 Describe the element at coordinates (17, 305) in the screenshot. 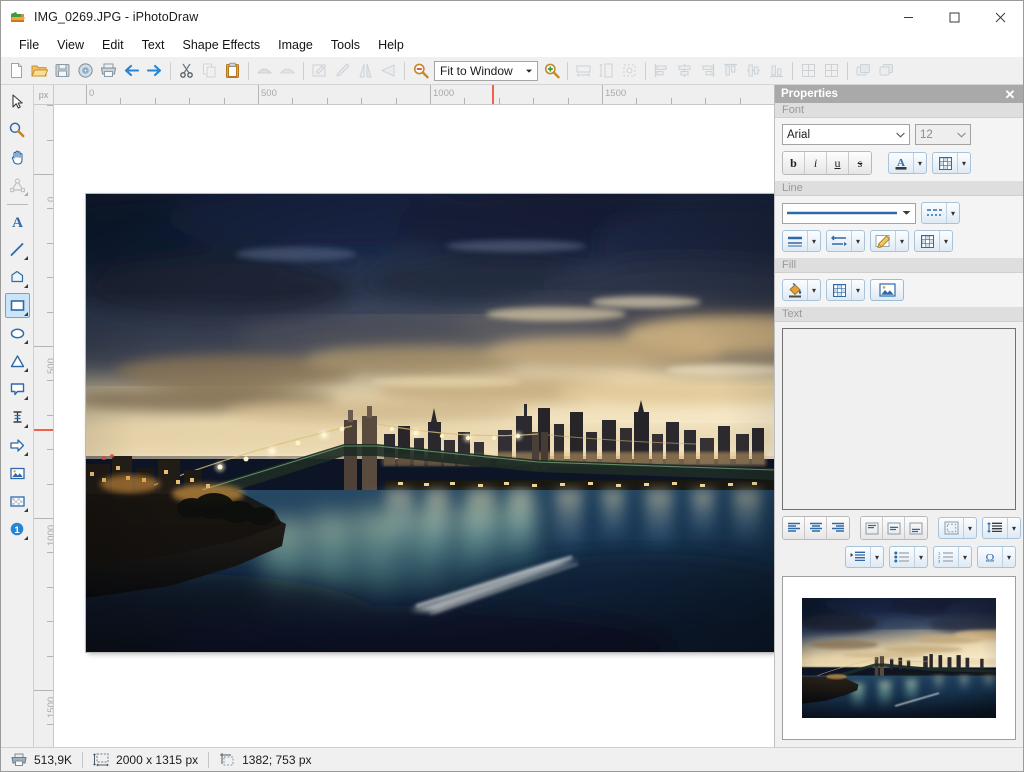

I see `rectangle-tool` at that location.